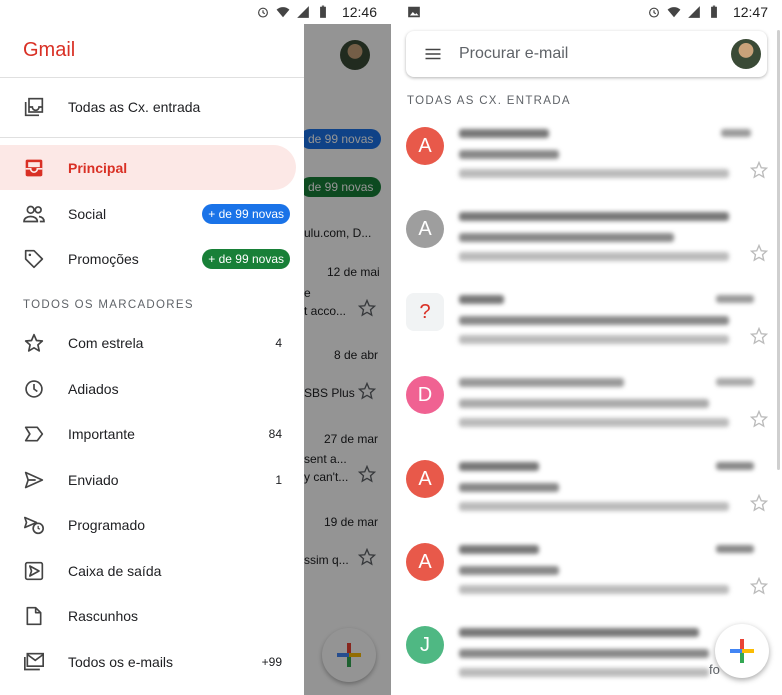  Describe the element at coordinates (275, 433) in the screenshot. I see `item-count: 84` at that location.